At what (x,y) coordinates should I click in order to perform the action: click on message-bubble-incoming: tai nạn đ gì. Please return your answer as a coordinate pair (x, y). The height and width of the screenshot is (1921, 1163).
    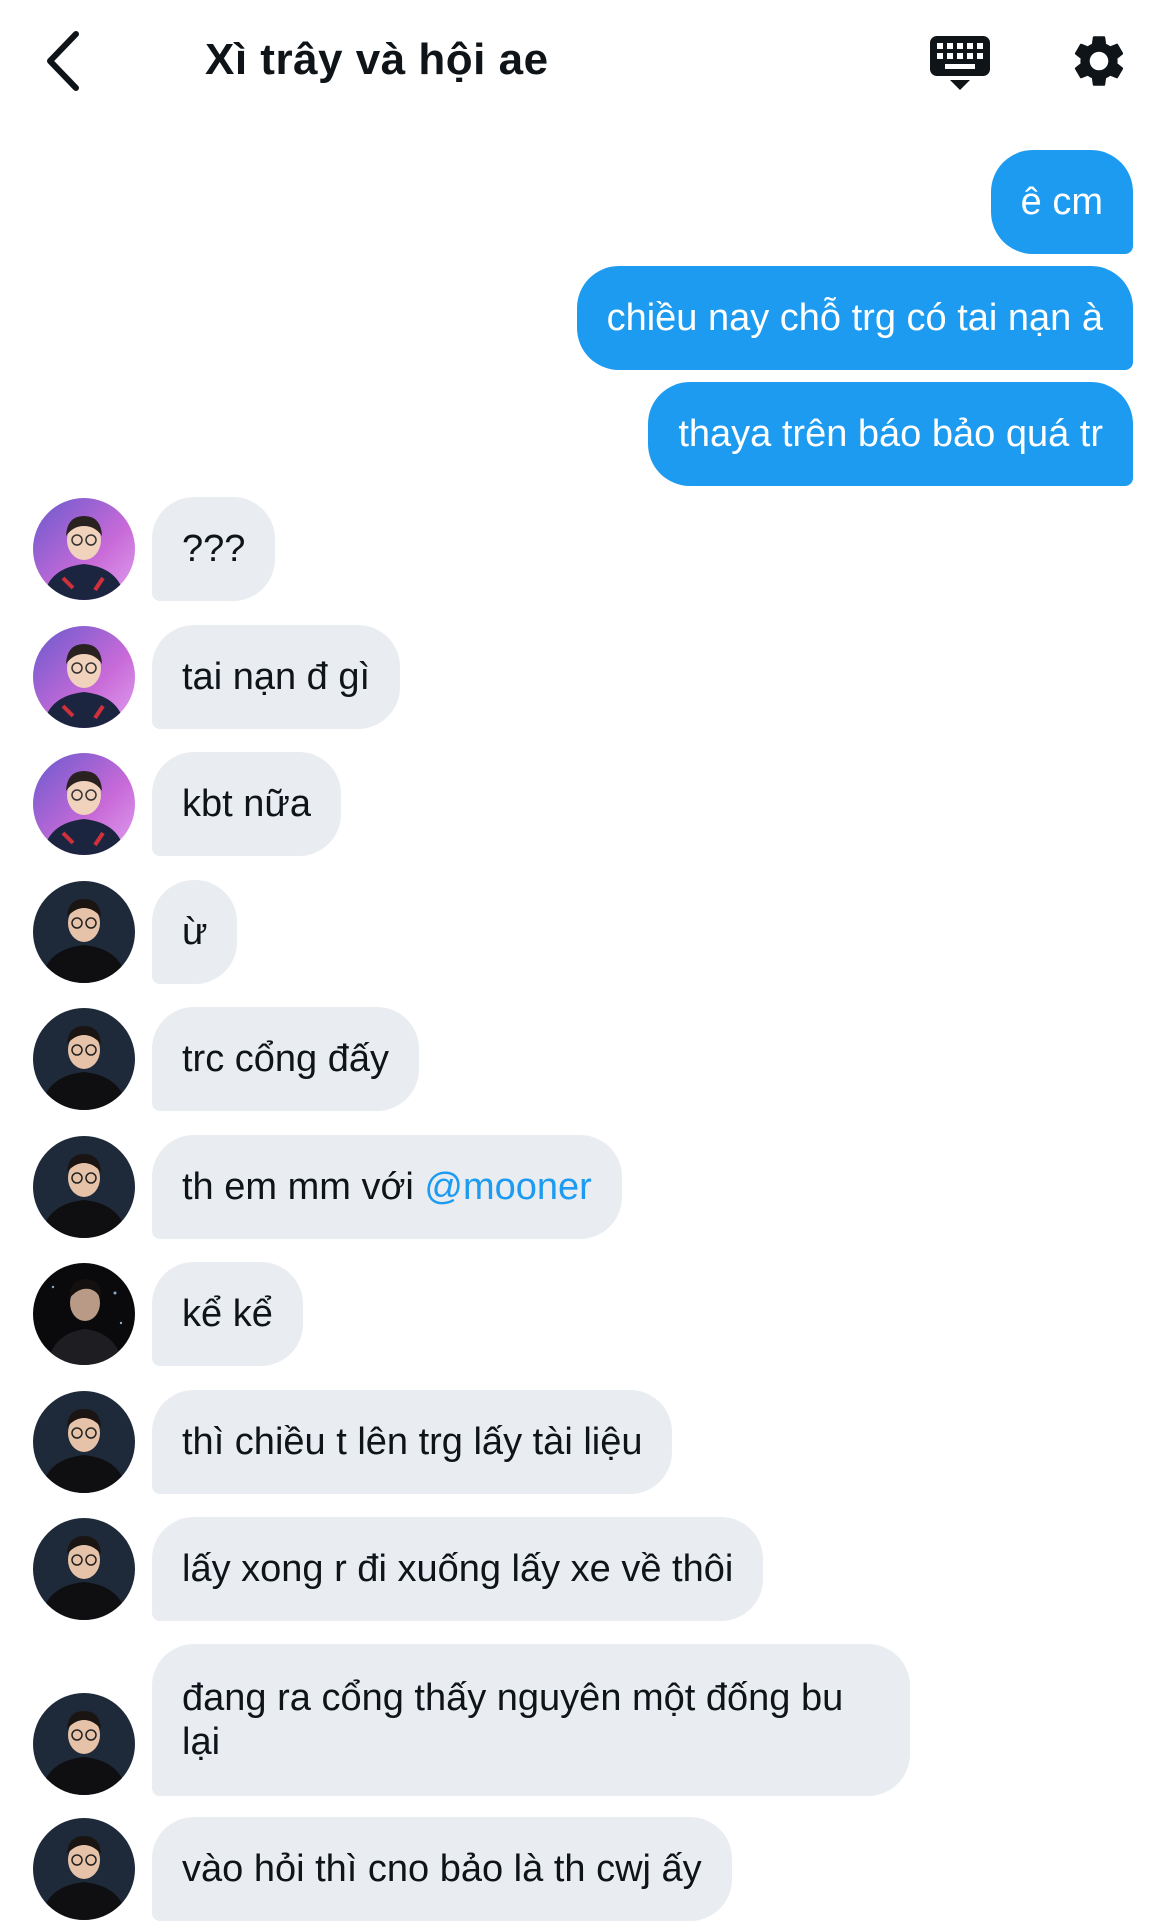
    Looking at the image, I should click on (276, 677).